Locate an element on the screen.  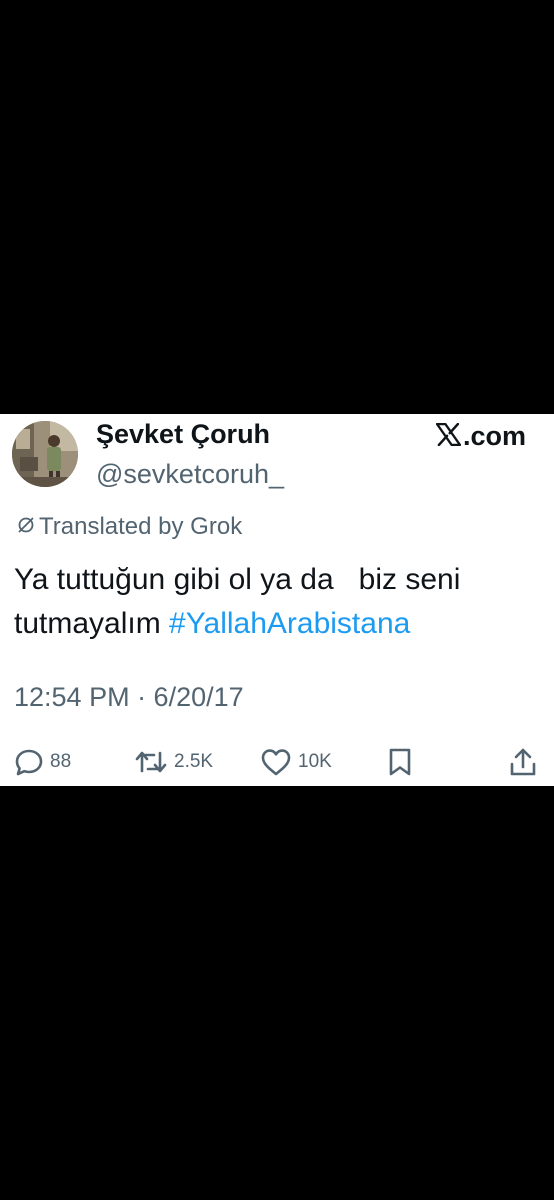
reply-count: 88 is located at coordinates (61, 761).